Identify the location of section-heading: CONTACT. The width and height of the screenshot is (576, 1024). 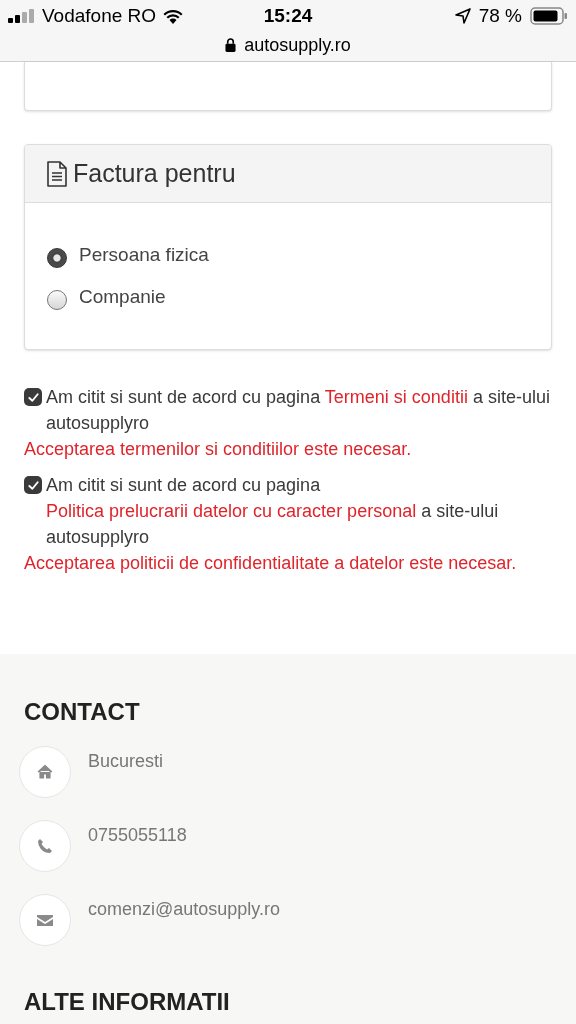
(82, 712).